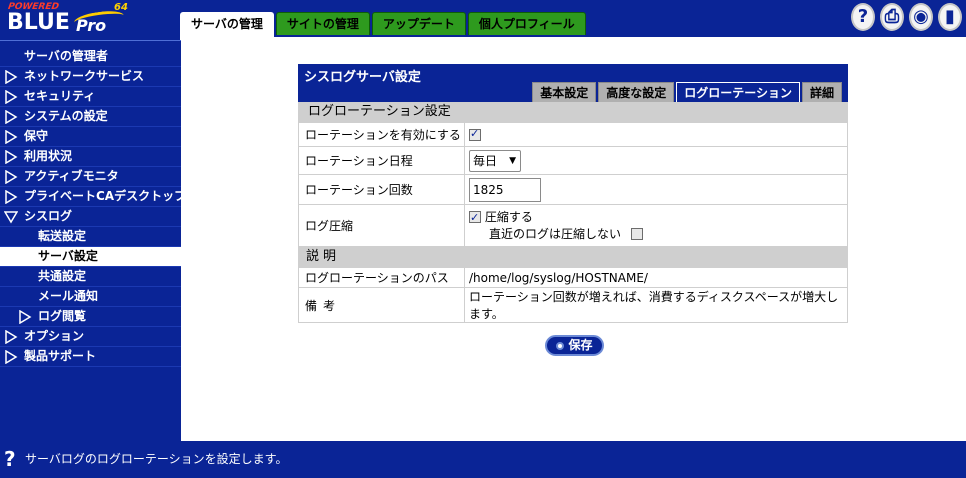 This screenshot has width=966, height=478. I want to click on panel-header: シスログサーバ設定 基本設定 高度な設定 ログローテーション 詳細, so click(573, 83).